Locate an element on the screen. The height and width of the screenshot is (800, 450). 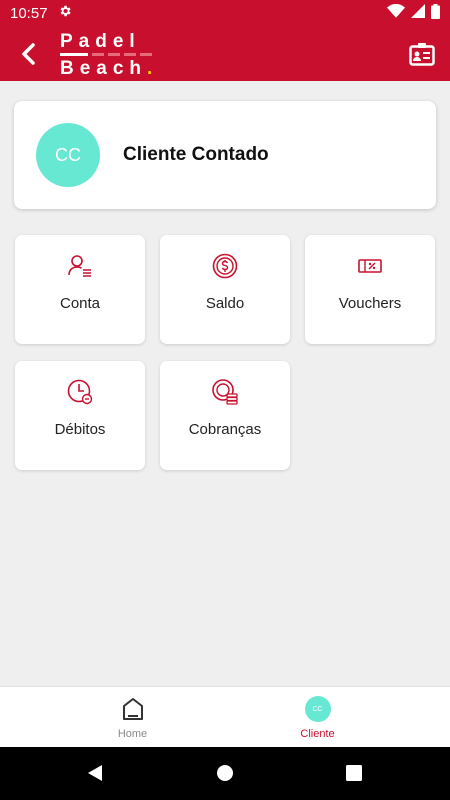
coins-stack-icon is located at coordinates (225, 392).